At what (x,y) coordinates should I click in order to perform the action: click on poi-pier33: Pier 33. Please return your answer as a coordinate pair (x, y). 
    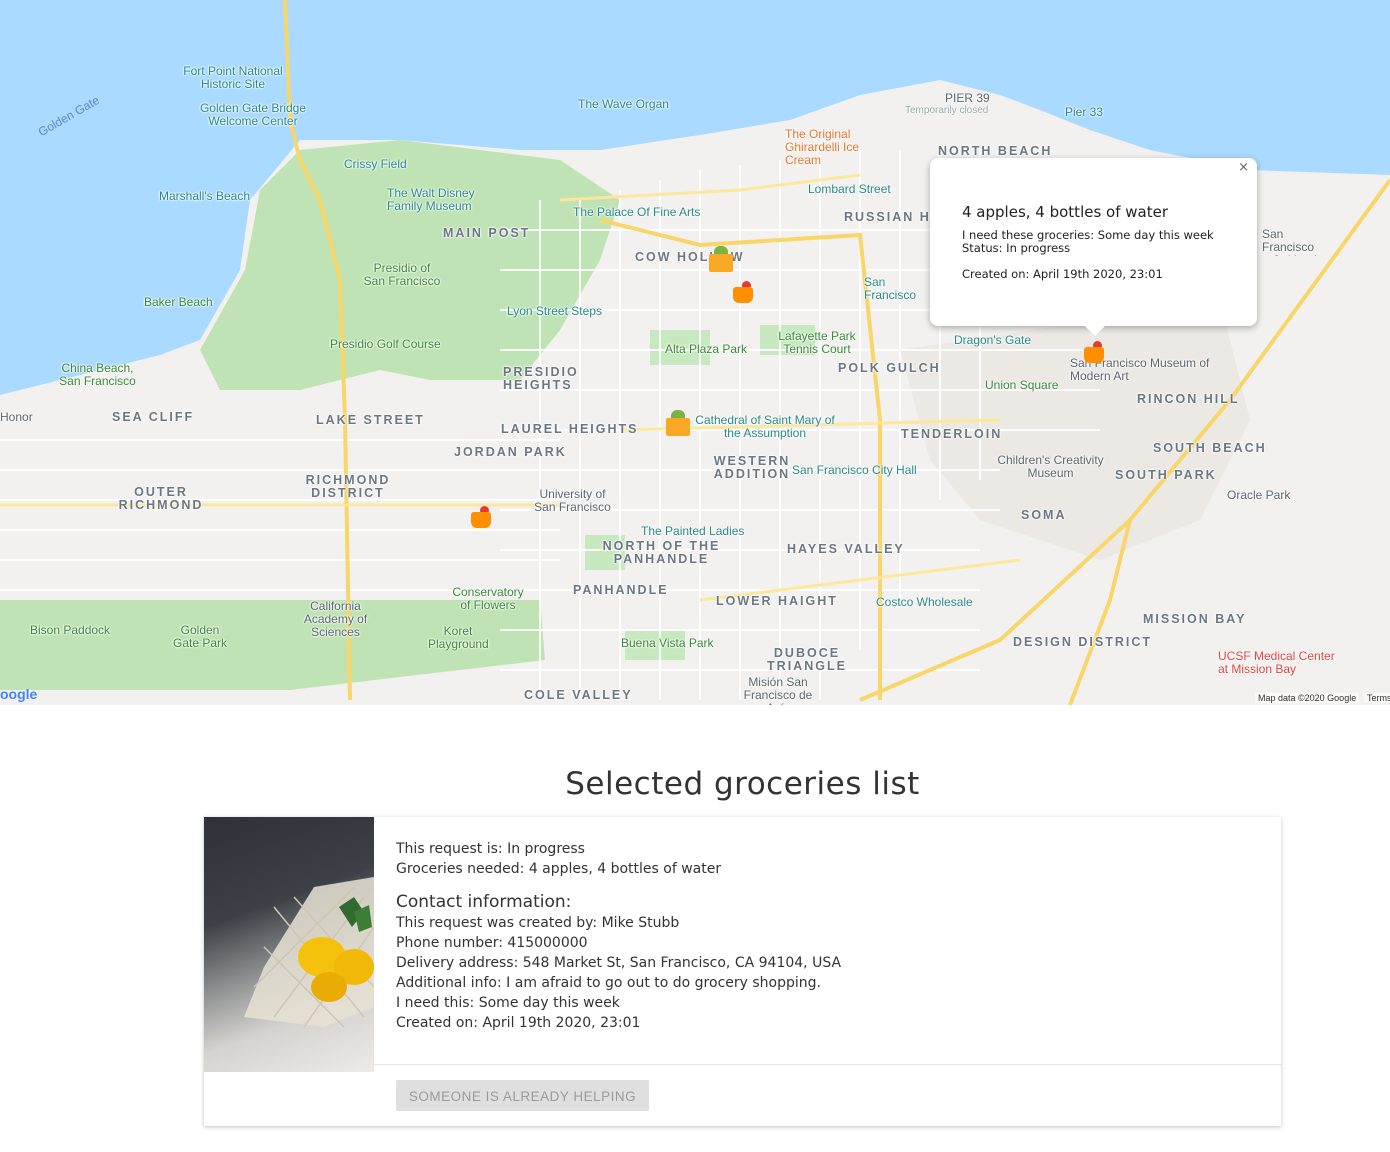
    Looking at the image, I should click on (1084, 112).